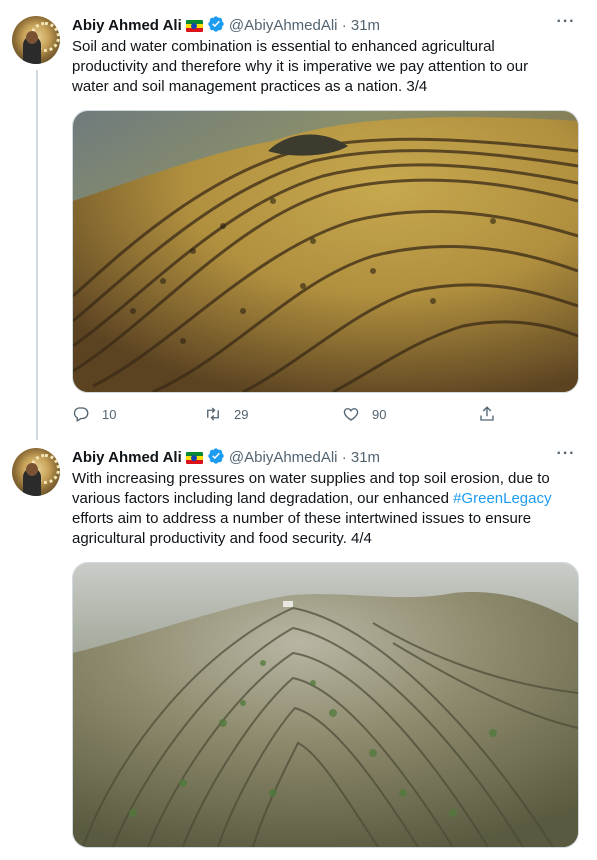 This screenshot has width=597, height=860. I want to click on heart-icon, so click(351, 414).